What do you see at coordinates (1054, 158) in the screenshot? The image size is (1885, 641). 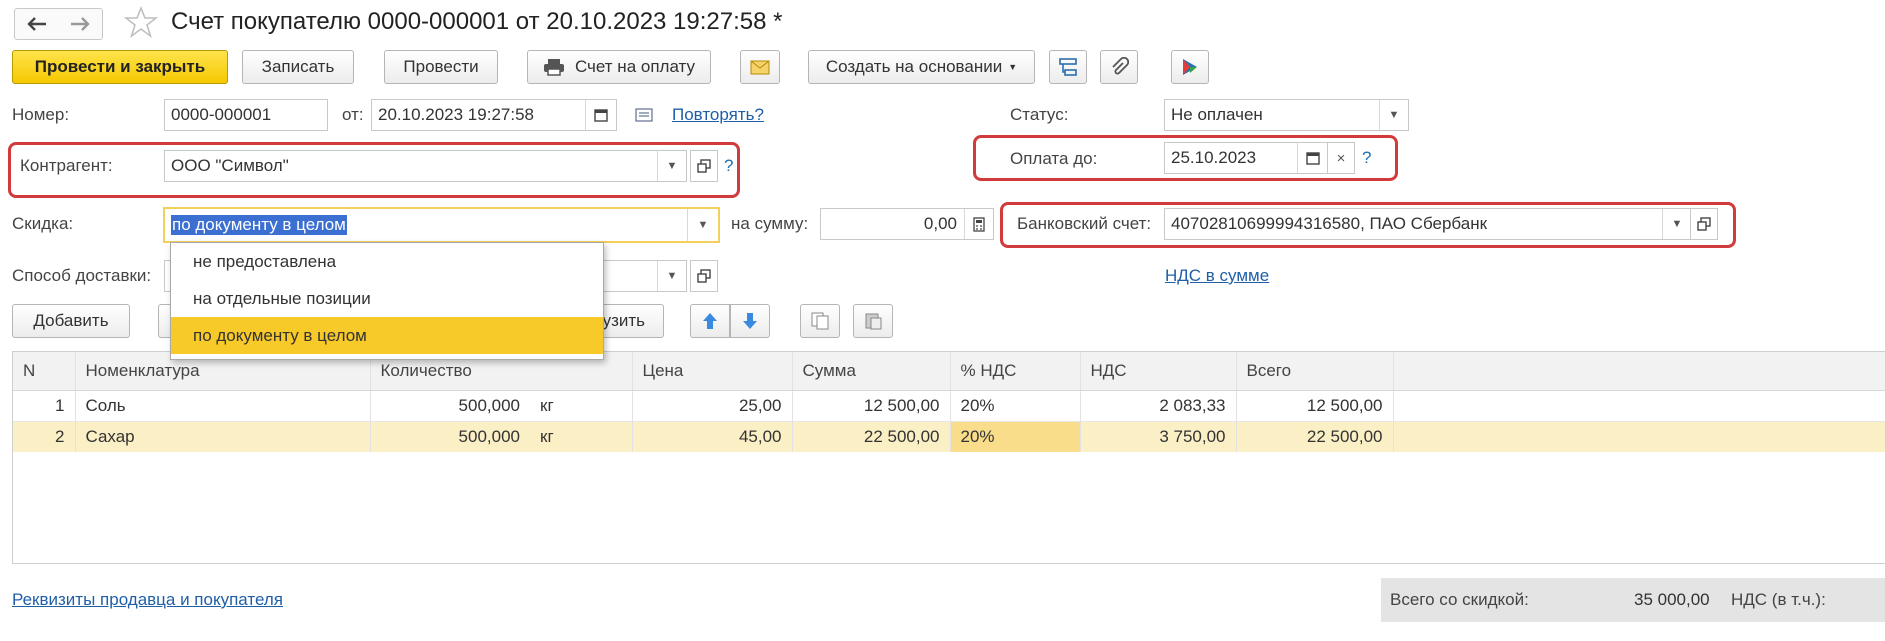 I see `pay-until-label: Оплата до:` at bounding box center [1054, 158].